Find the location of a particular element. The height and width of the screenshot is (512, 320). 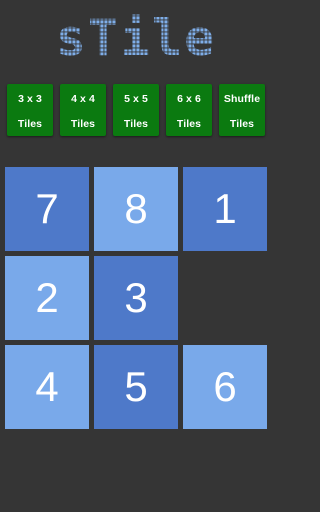

tile: 3 is located at coordinates (136, 298).